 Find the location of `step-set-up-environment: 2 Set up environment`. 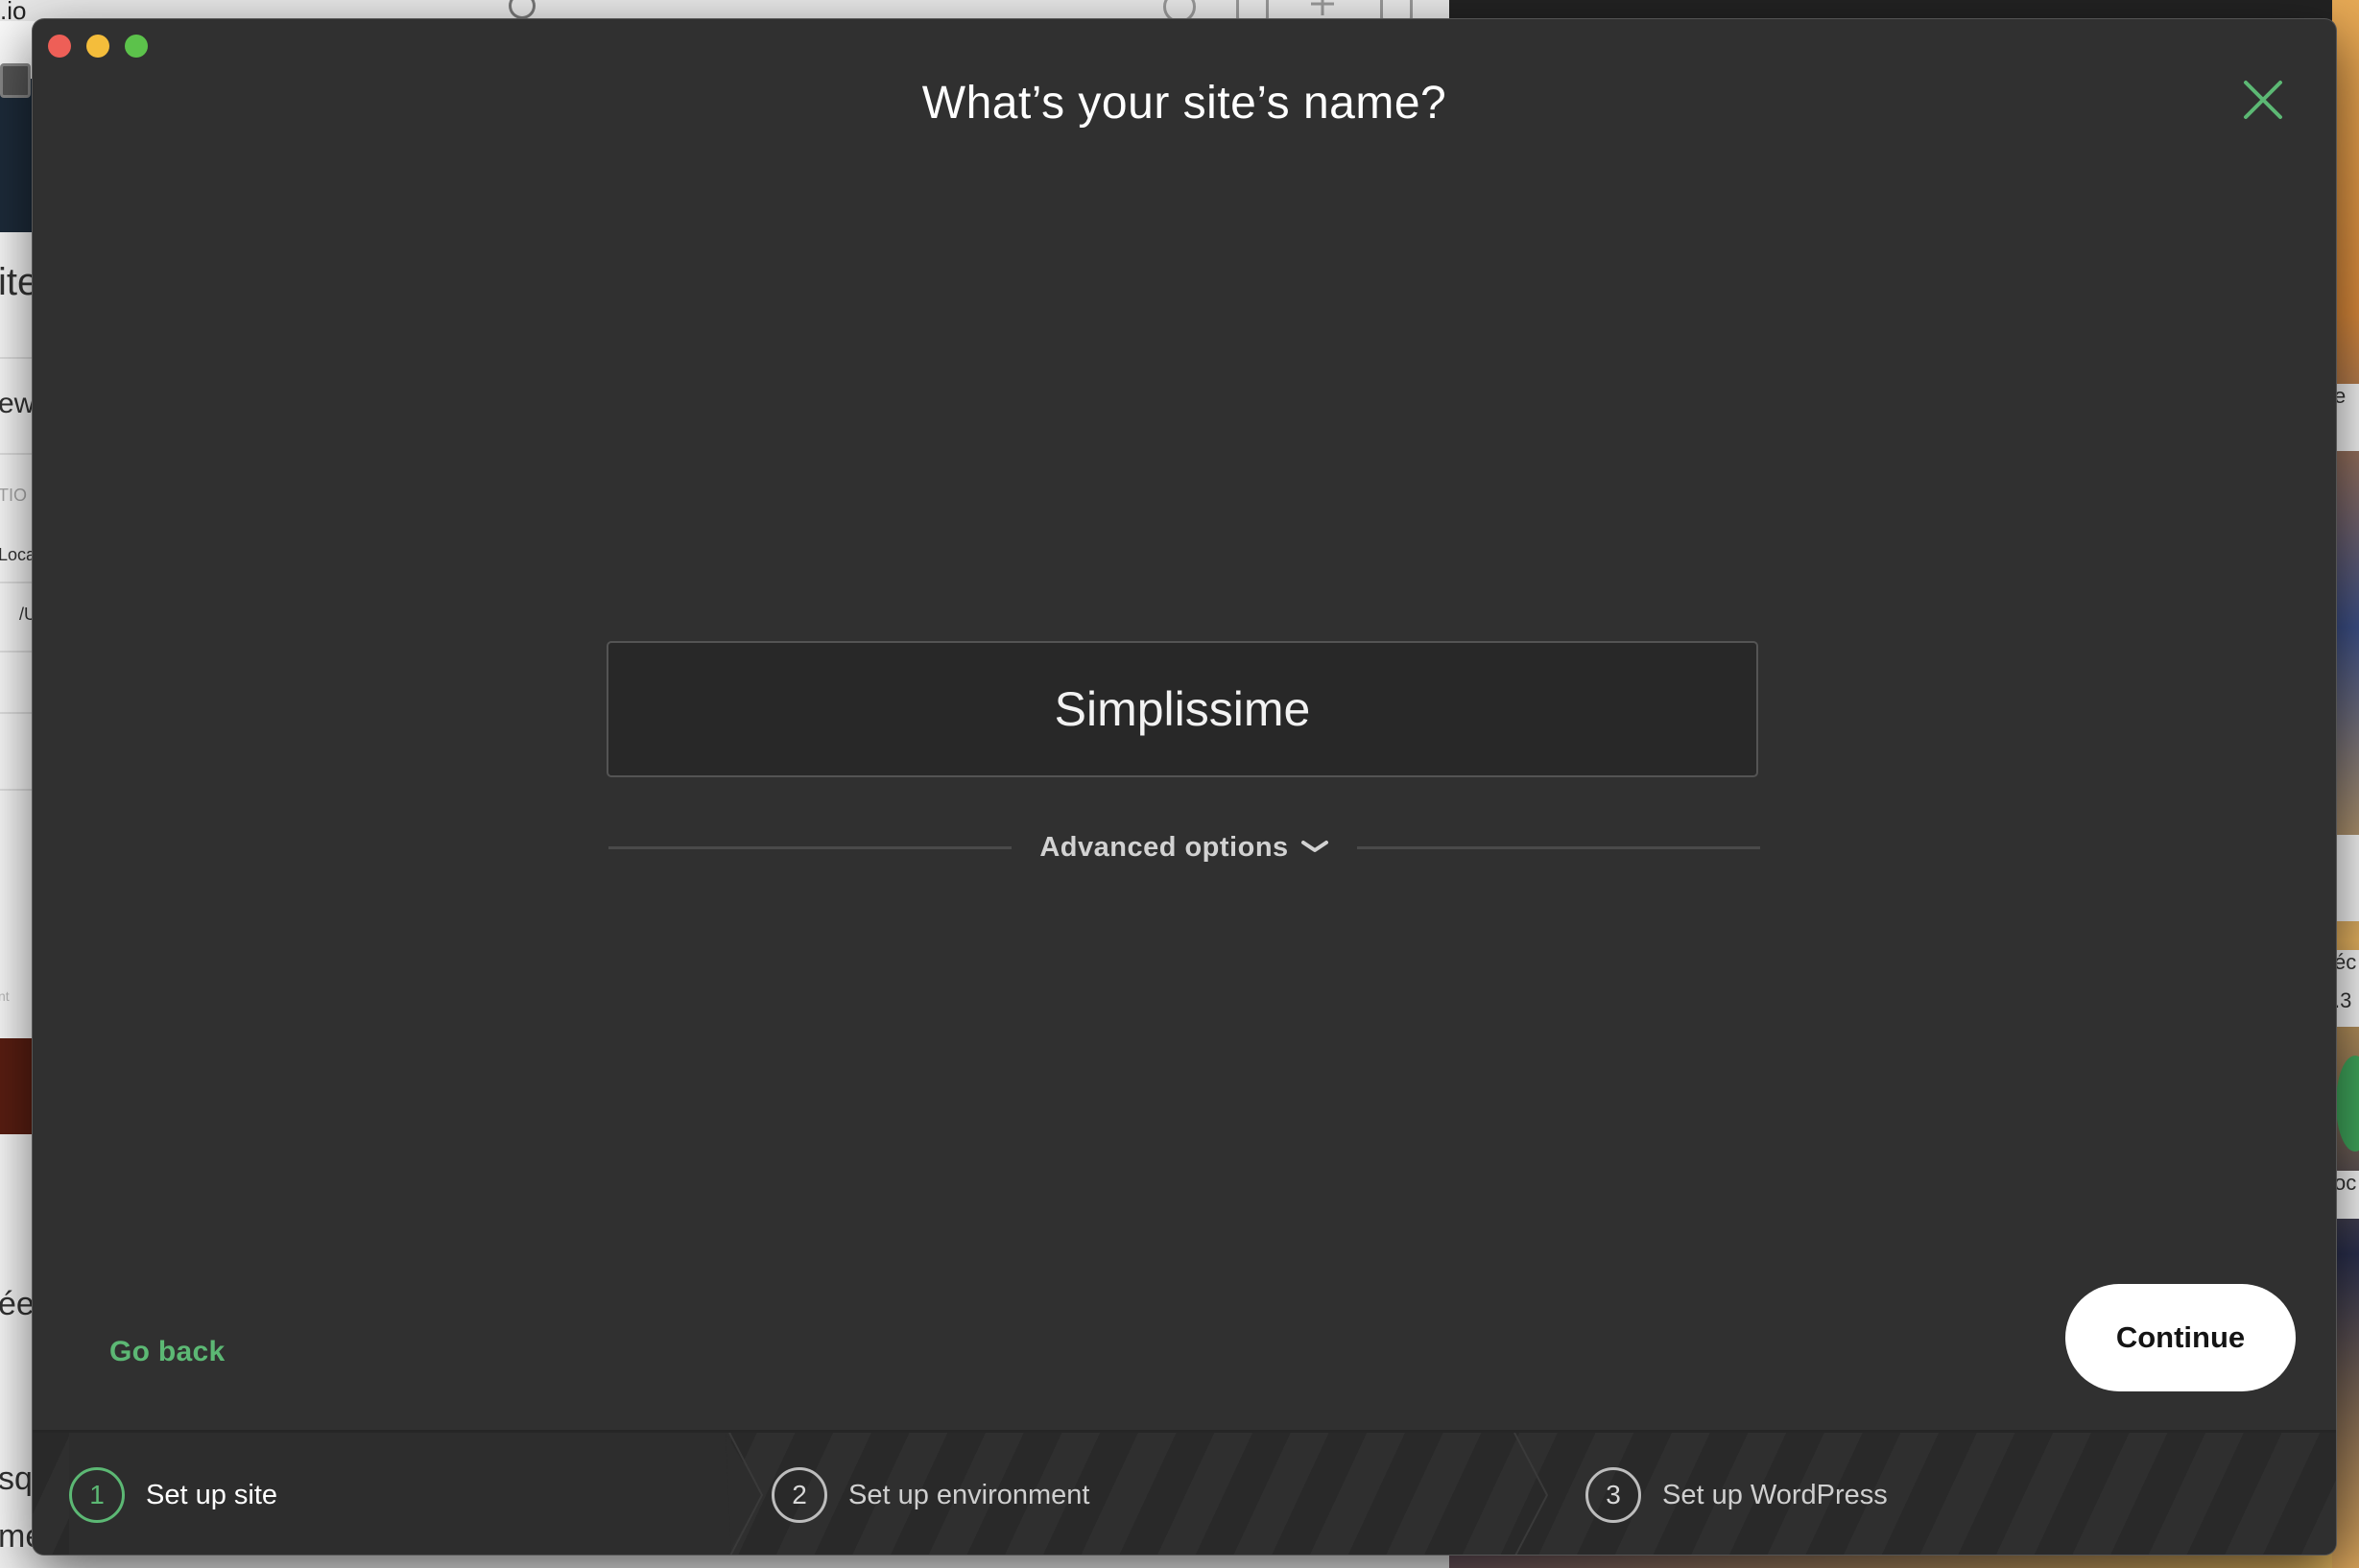

step-set-up-environment: 2 Set up environment is located at coordinates (930, 1494).